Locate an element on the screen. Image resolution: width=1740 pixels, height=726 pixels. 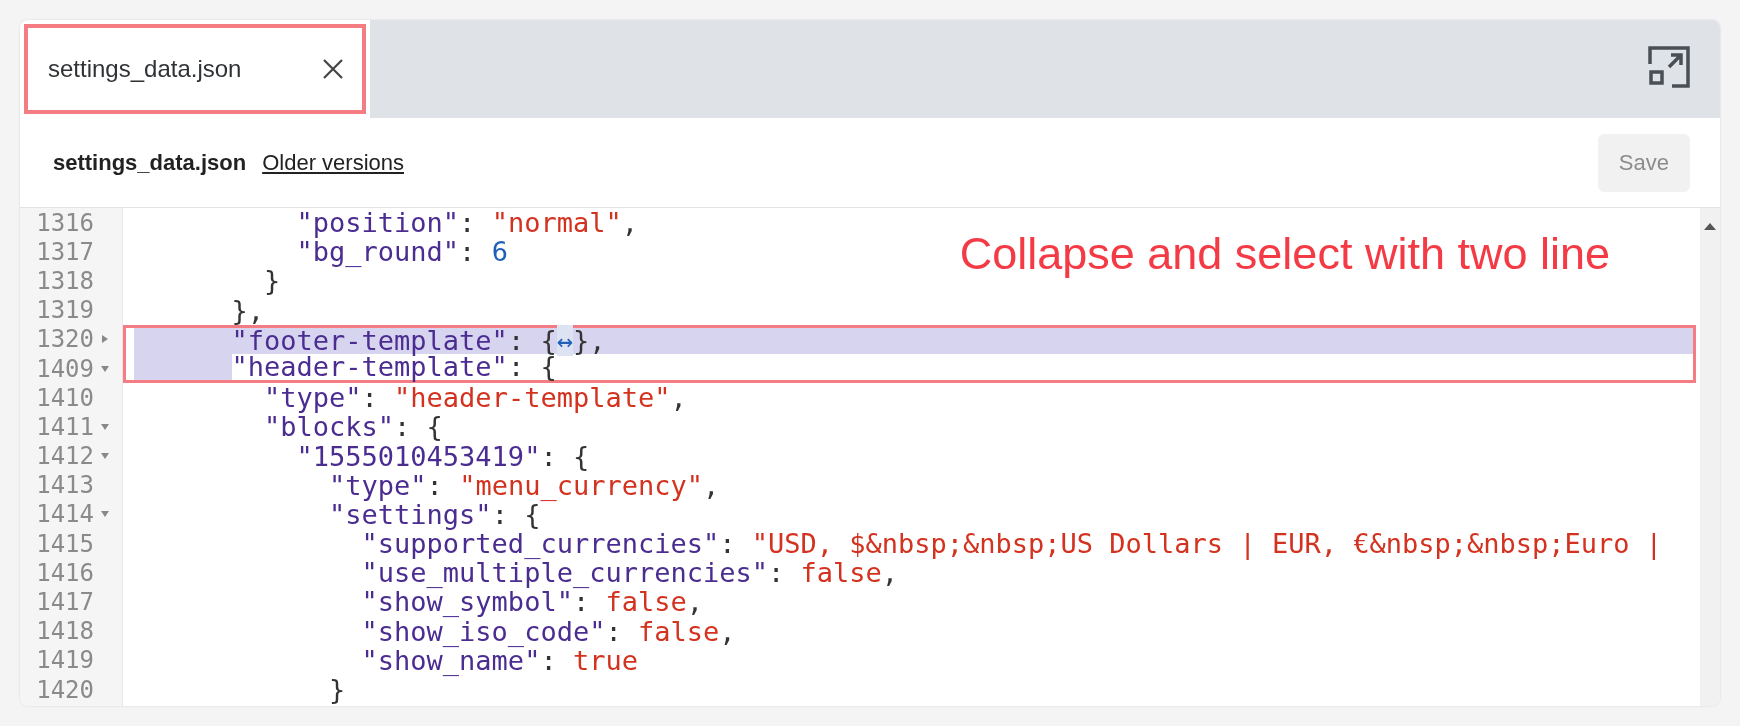
line-number: 1417 is located at coordinates (64, 602).